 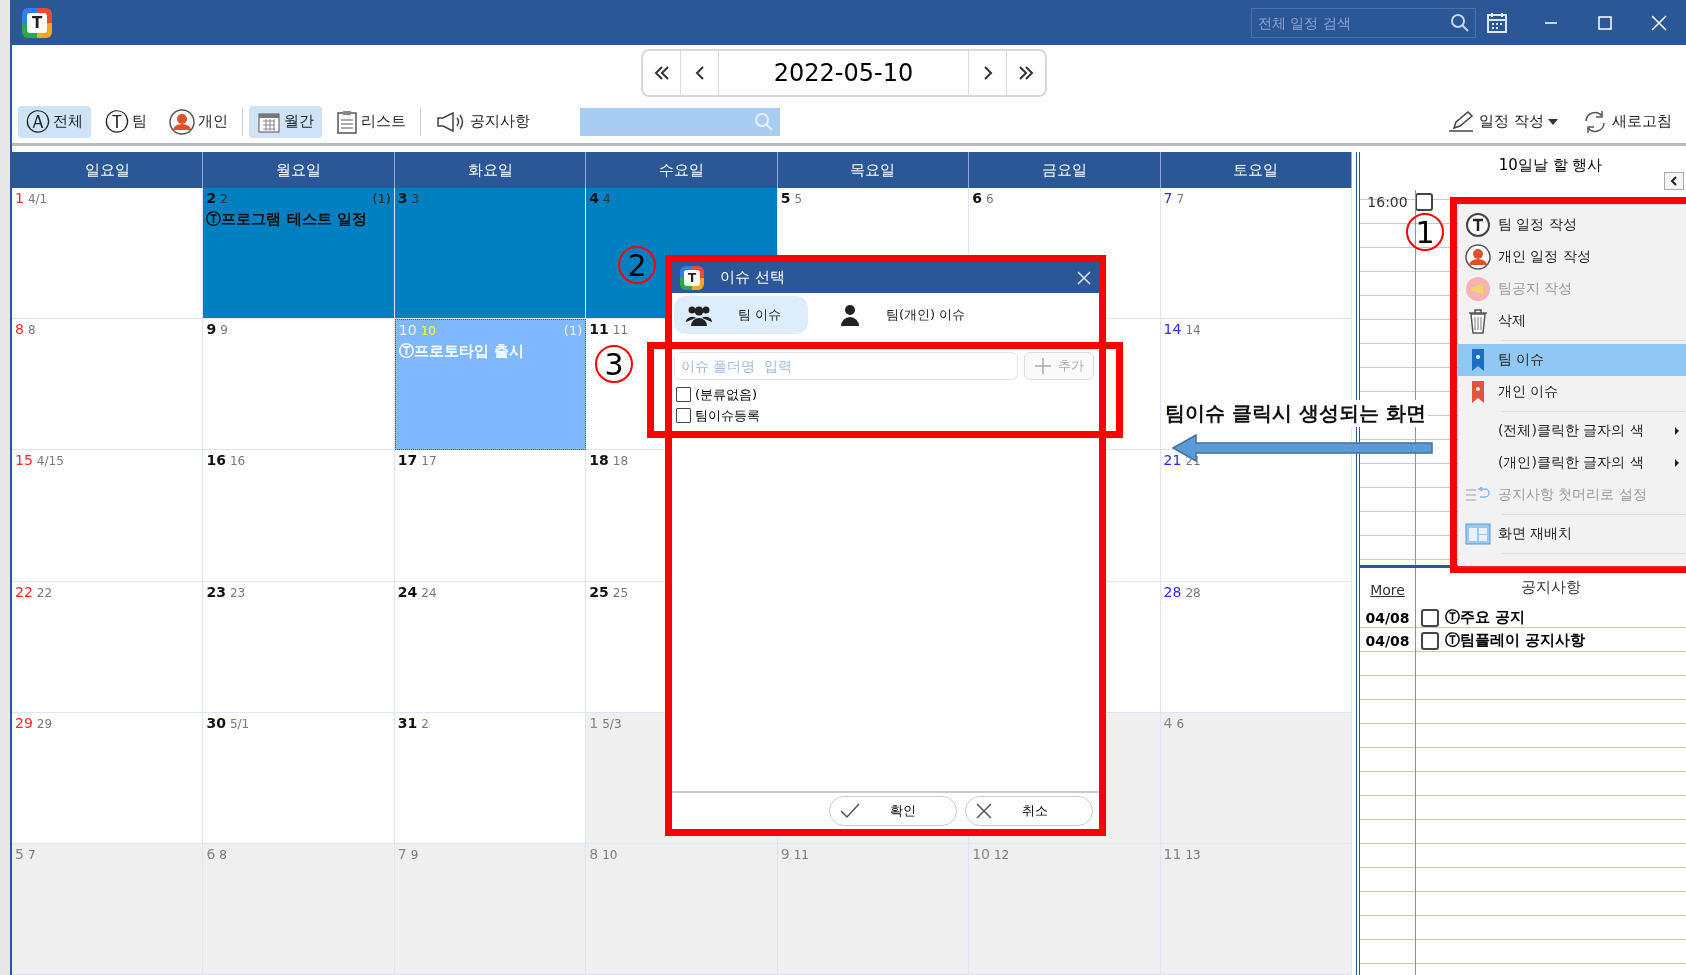 What do you see at coordinates (846, 366) in the screenshot?
I see `folder-name-field: 이슈 폴더명 입력` at bounding box center [846, 366].